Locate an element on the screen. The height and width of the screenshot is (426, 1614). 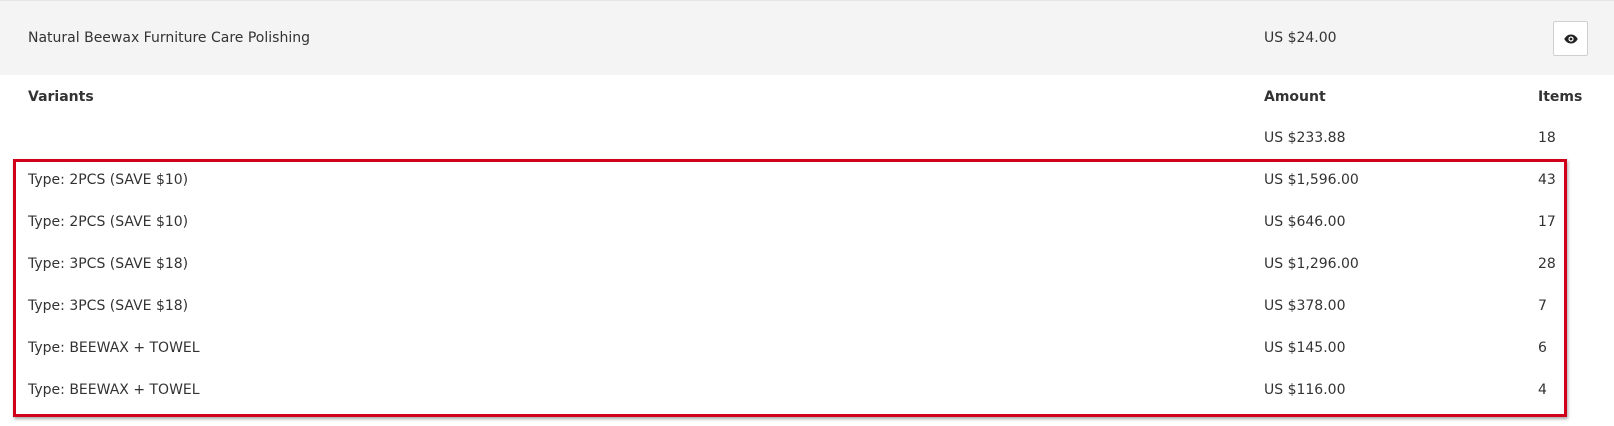
eye-icon is located at coordinates (1570, 38).